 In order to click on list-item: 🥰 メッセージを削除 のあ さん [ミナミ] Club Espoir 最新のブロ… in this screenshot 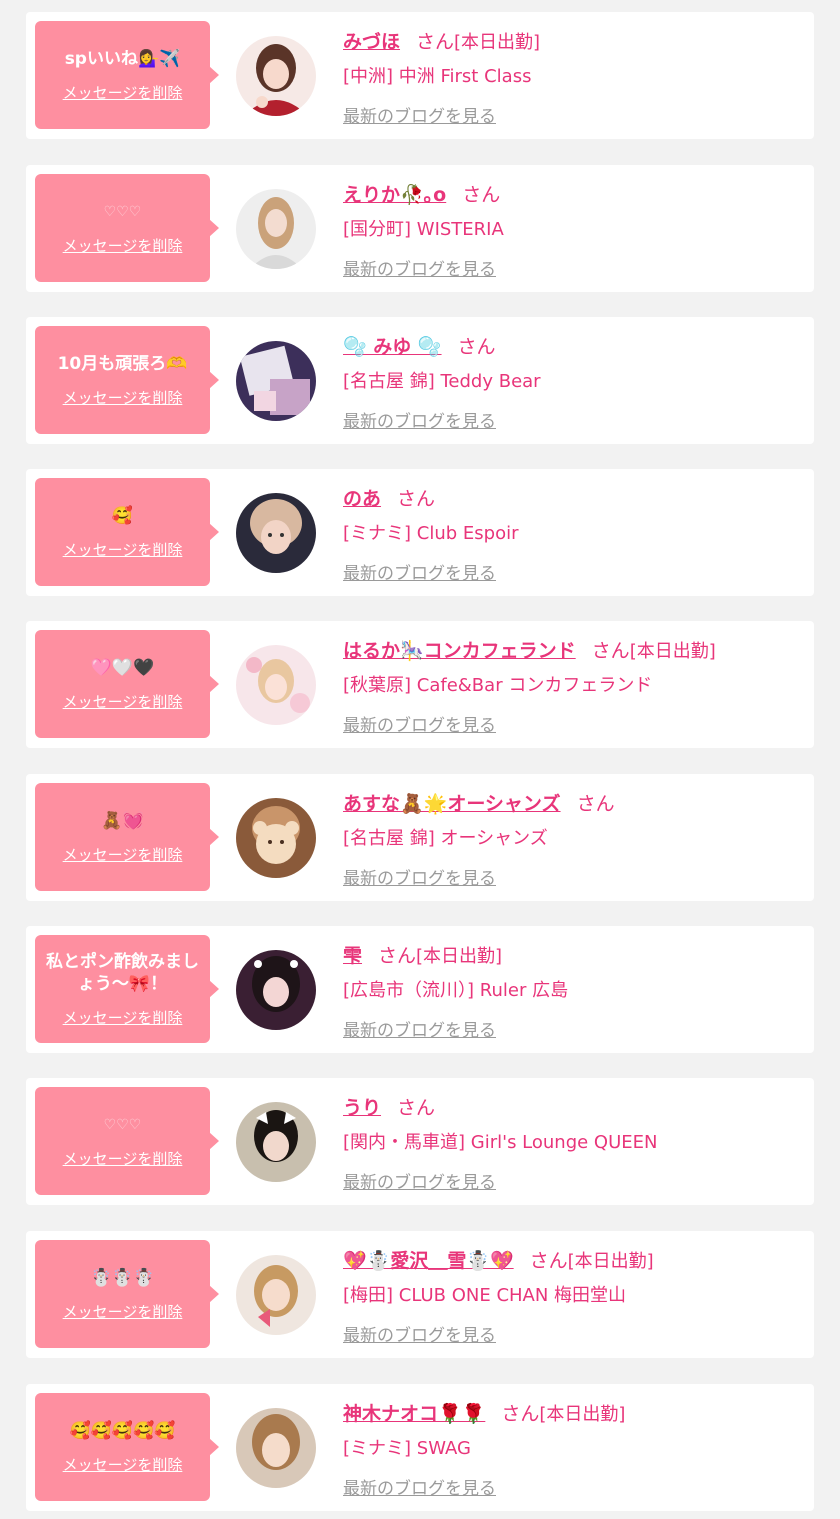, I will do `click(420, 532)`.